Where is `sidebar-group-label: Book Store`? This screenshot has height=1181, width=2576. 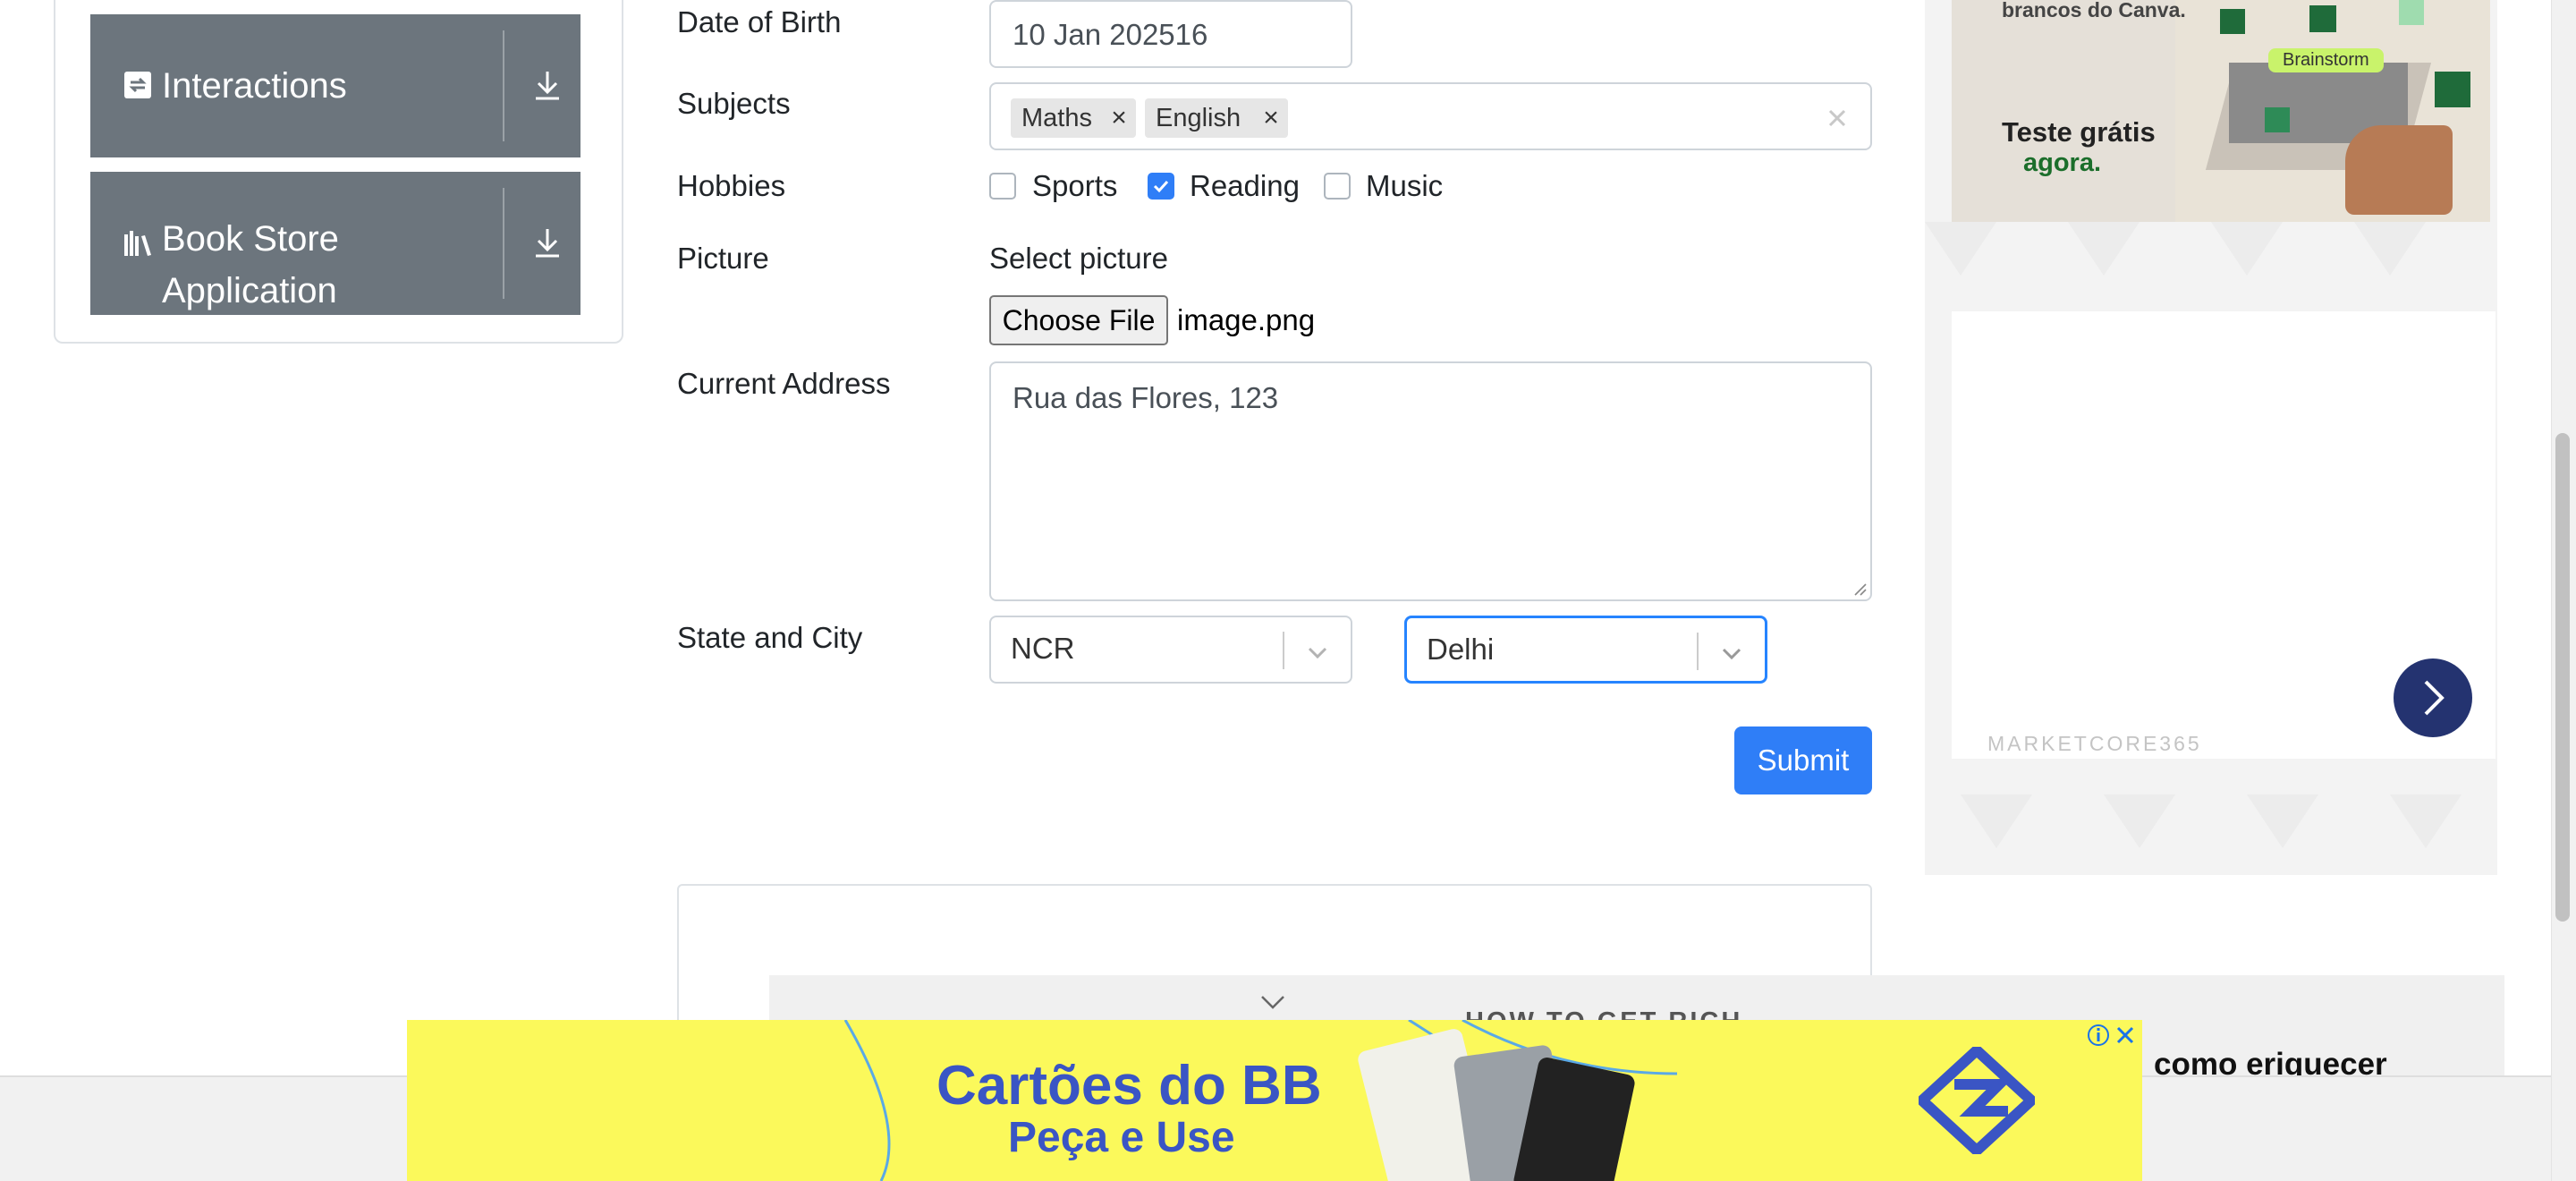 sidebar-group-label: Book Store is located at coordinates (250, 239).